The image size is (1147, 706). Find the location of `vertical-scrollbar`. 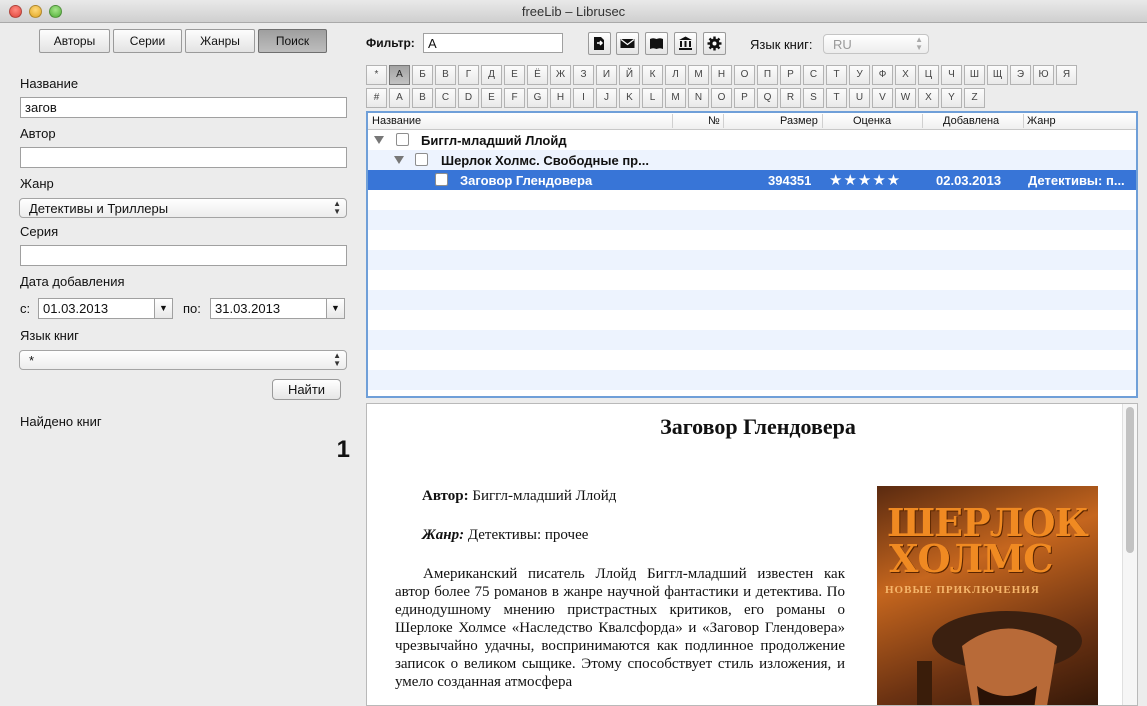

vertical-scrollbar is located at coordinates (1129, 554).